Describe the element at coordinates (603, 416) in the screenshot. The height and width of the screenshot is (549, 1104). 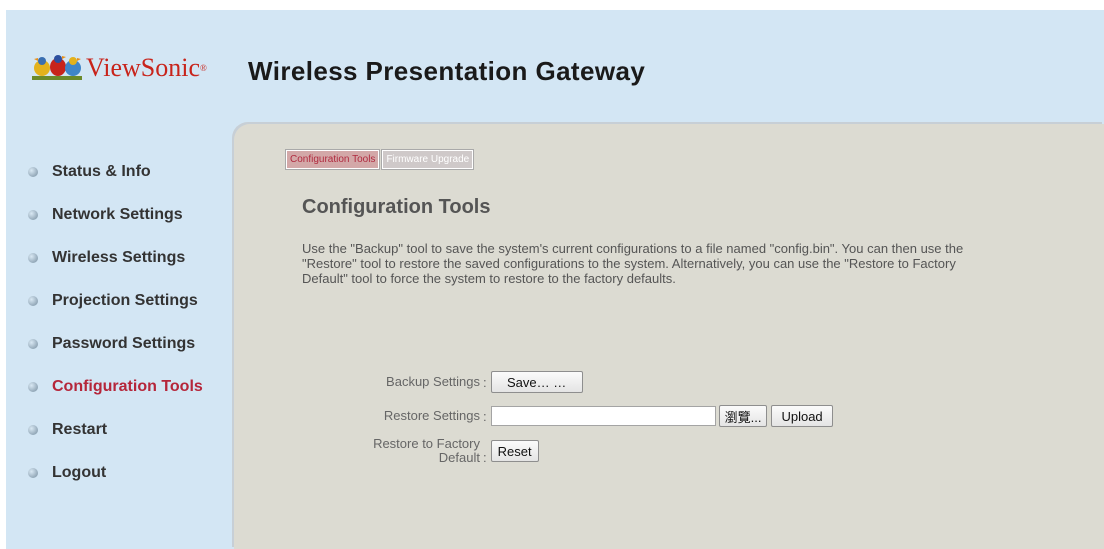
I see `restore-file-input` at that location.